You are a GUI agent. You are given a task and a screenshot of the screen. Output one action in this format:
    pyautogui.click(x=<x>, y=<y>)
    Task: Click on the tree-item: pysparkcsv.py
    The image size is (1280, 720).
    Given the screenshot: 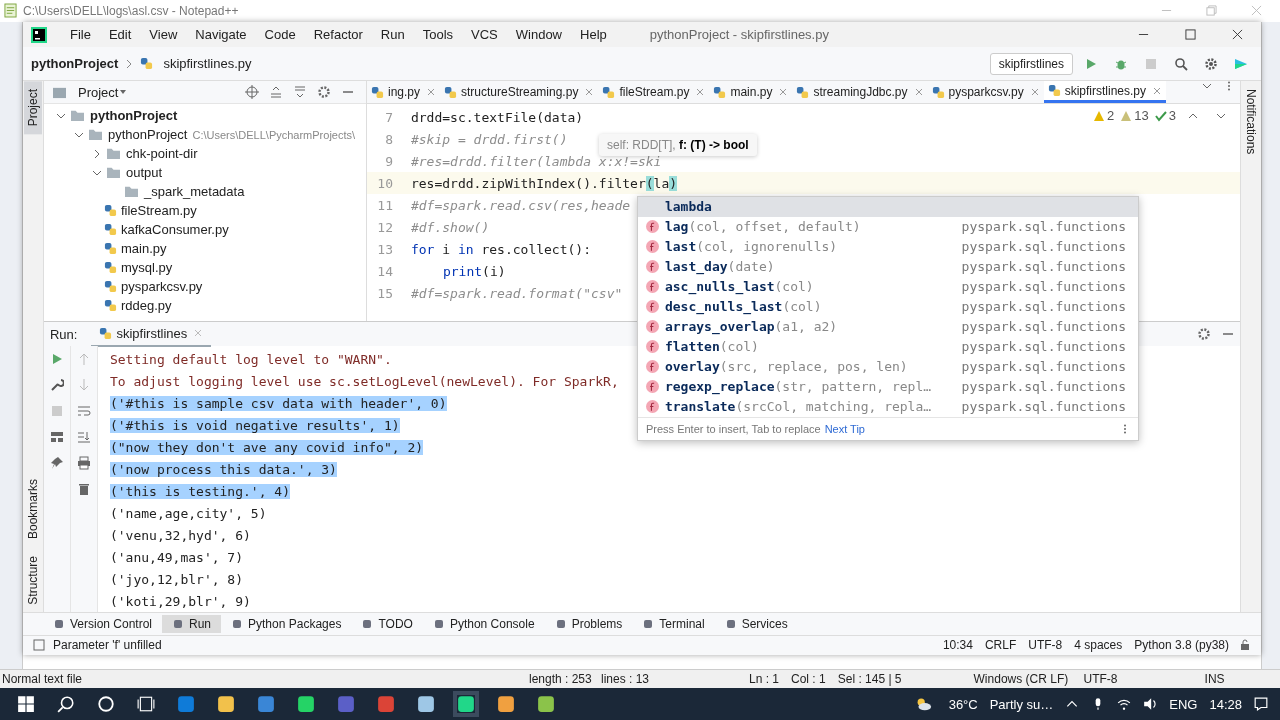 What is the action you would take?
    pyautogui.click(x=161, y=287)
    